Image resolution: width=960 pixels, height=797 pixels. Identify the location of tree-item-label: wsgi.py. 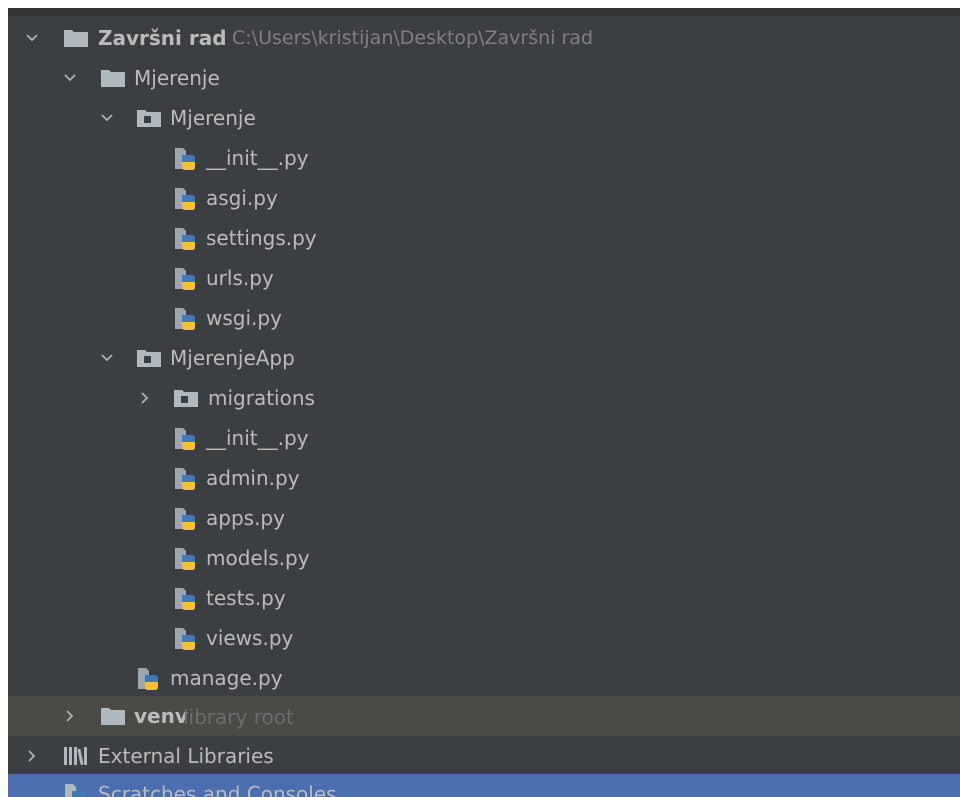
(244, 318).